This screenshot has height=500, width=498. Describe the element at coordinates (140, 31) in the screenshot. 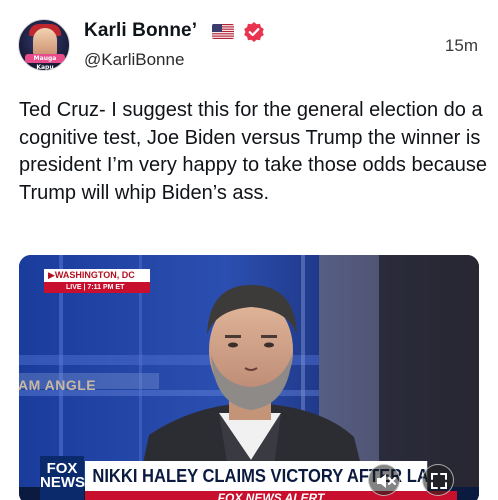

I see `display-name: Karli Bonne’` at that location.